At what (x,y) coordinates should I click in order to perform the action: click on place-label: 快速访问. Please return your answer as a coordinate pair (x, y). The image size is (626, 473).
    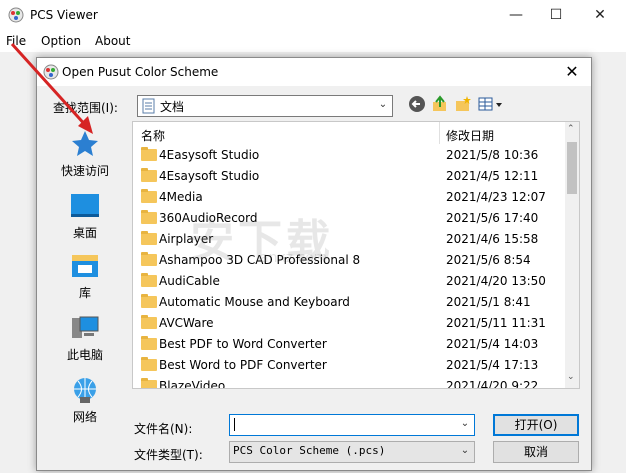
    Looking at the image, I should click on (84, 171).